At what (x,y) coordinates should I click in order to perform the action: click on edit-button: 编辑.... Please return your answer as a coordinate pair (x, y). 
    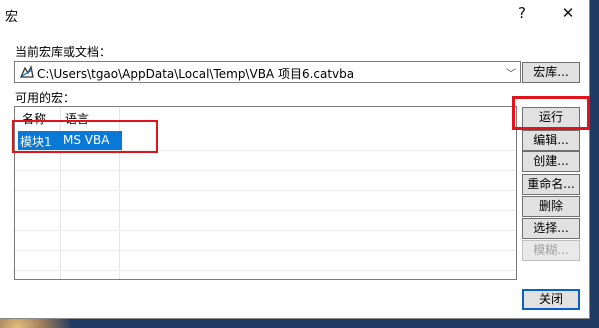
    Looking at the image, I should click on (551, 140).